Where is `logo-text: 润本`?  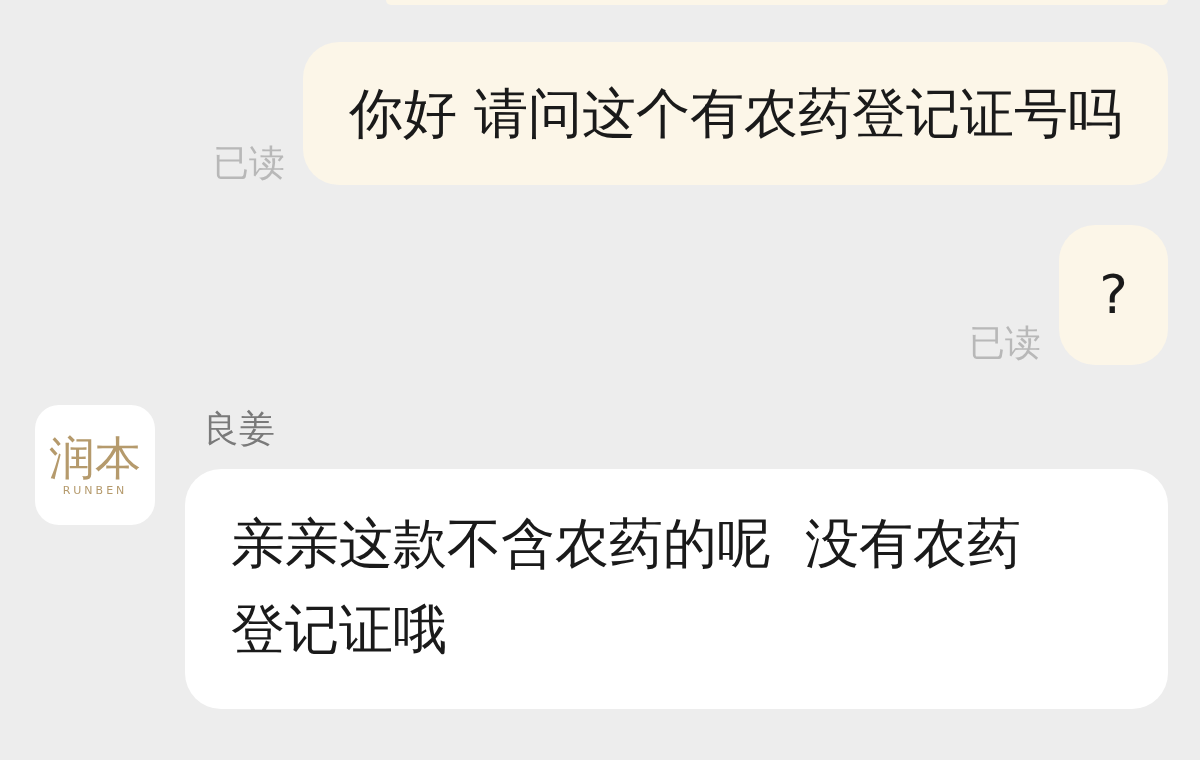
logo-text: 润本 is located at coordinates (95, 457).